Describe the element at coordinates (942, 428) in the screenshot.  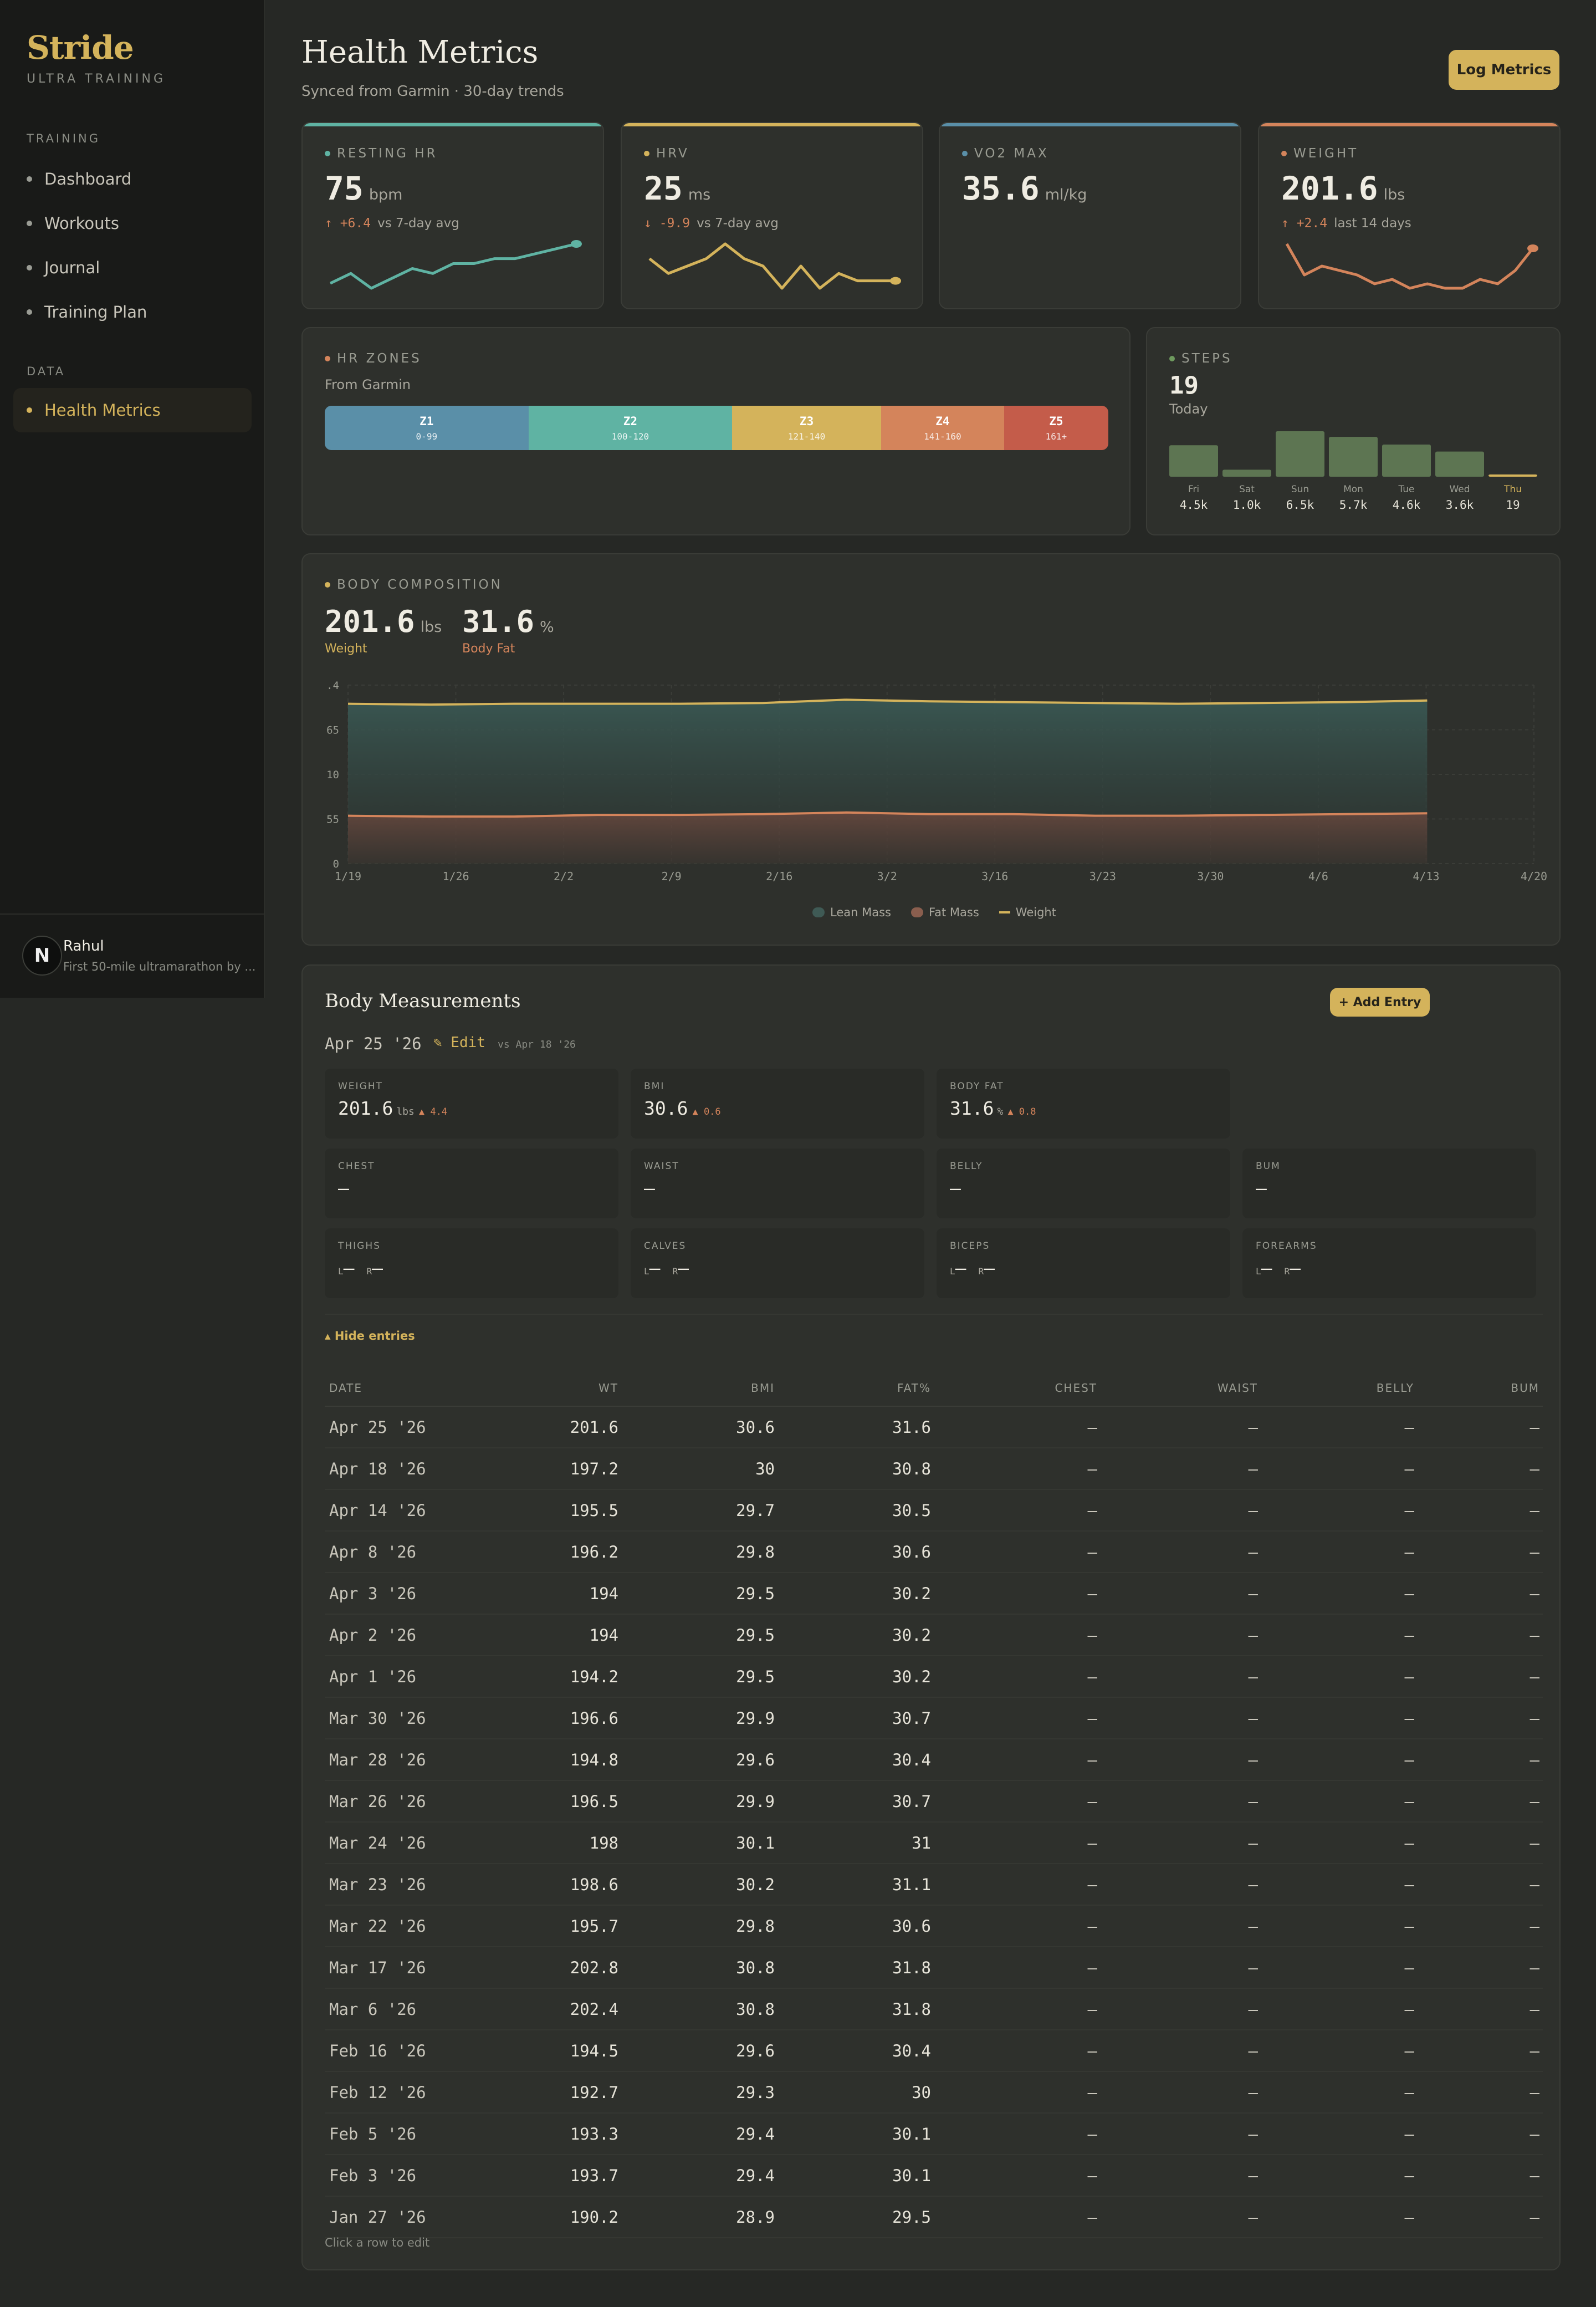
I see `hr-zone-z4: Z4 141-160` at that location.